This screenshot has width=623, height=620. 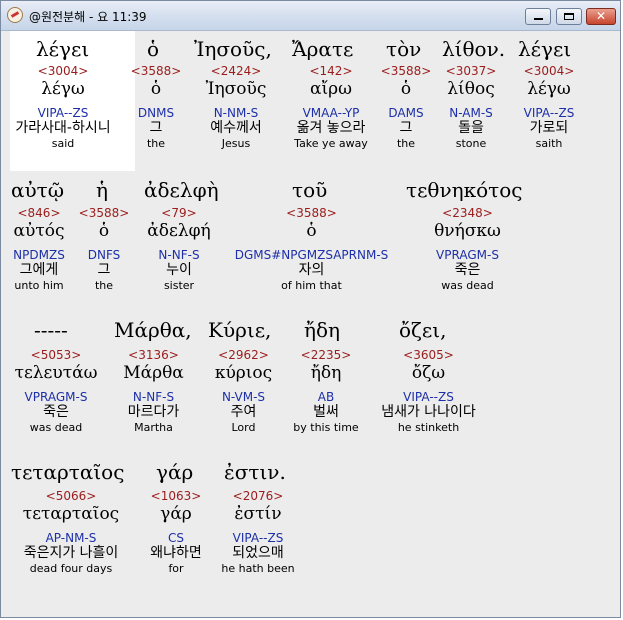 I want to click on word-analysis: <5053> τελευτάω VPRAGM-S 죽은 was dead, so click(x=56, y=391).